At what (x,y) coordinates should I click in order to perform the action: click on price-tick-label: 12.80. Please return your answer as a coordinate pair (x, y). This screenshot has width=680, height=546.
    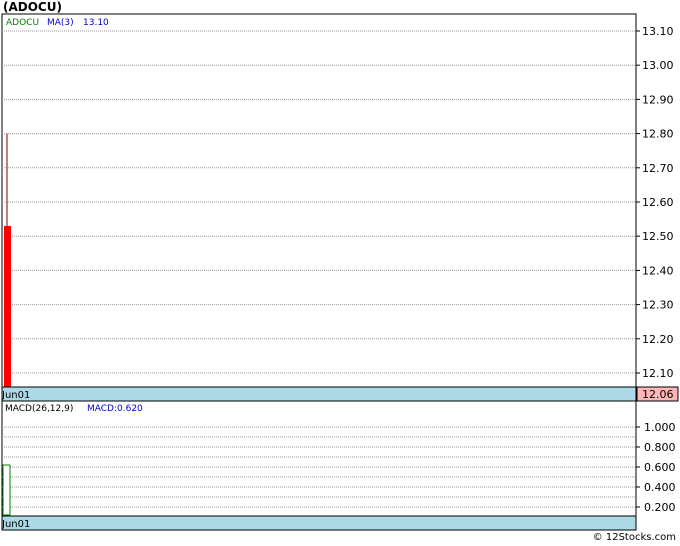
    Looking at the image, I should click on (658, 134).